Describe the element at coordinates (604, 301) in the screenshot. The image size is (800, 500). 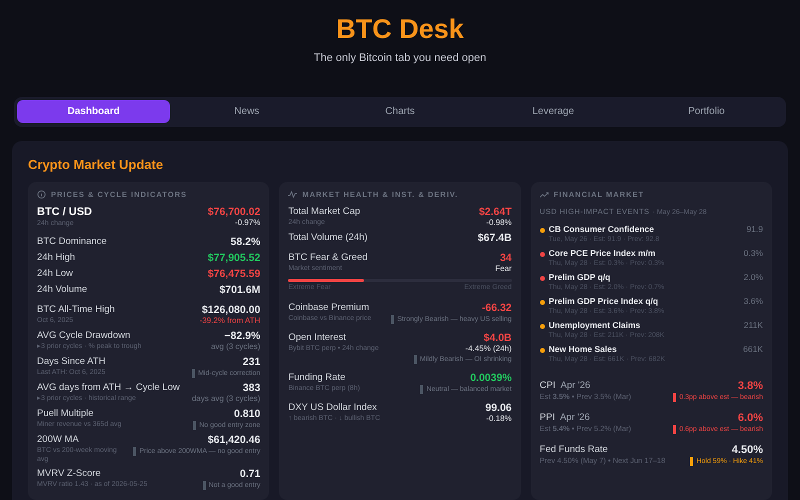
I see `event-name: Prelim GDP Price Index q/q` at that location.